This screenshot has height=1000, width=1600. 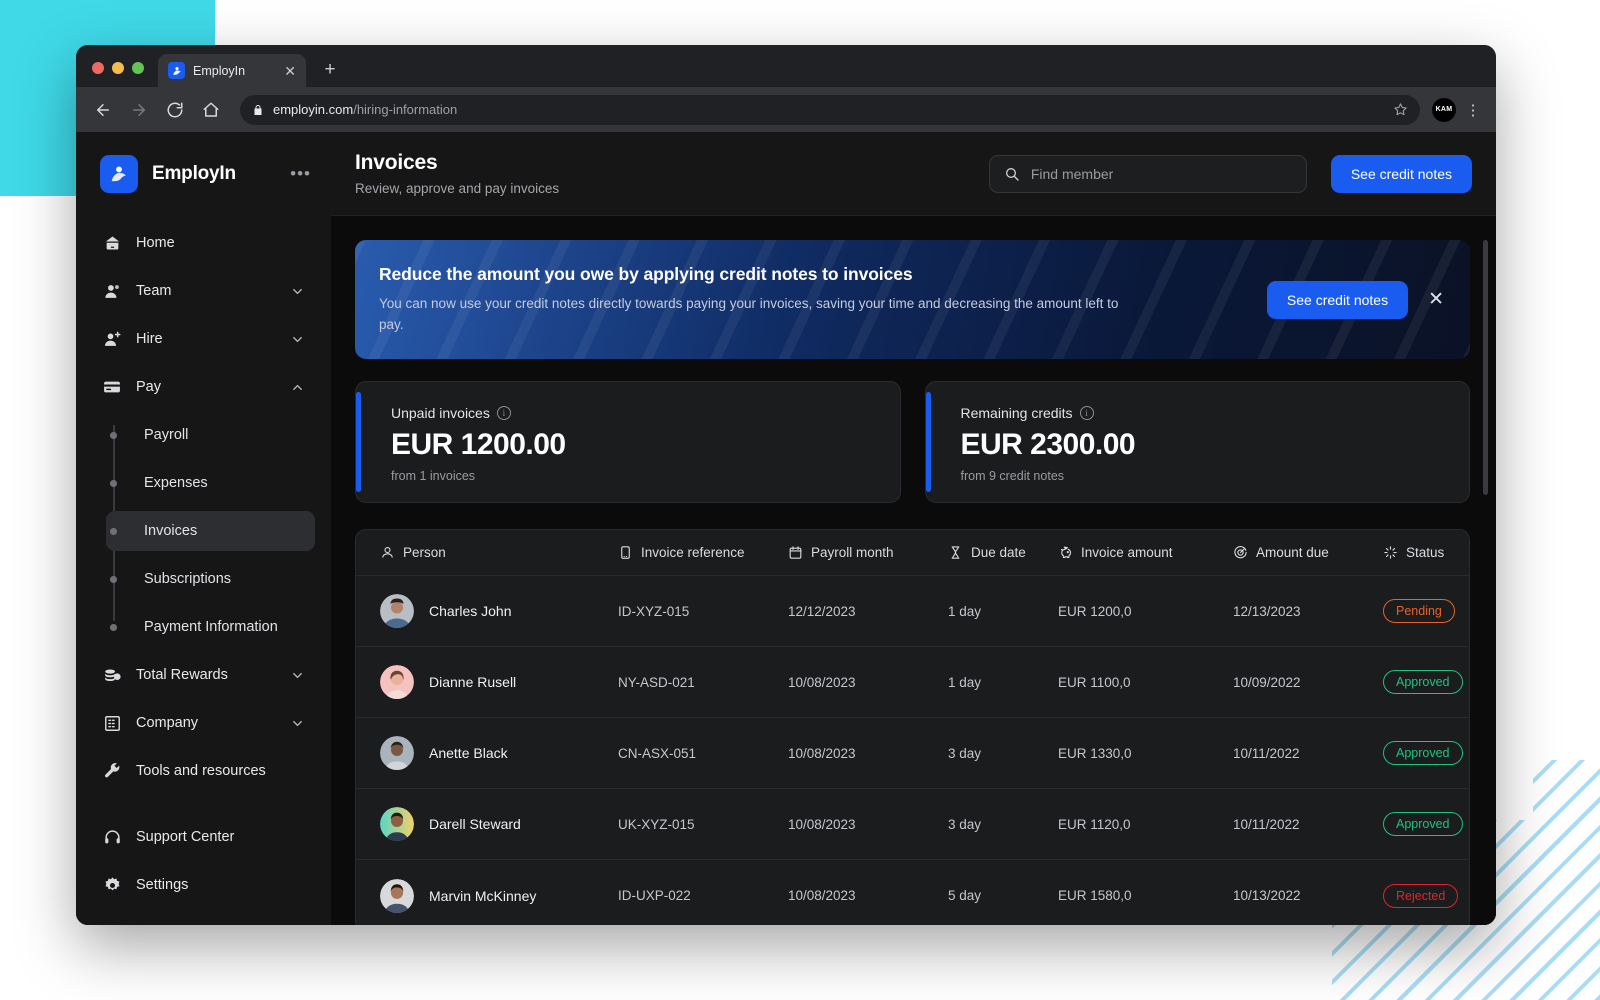 I want to click on vertical-scrollbar, so click(x=1485, y=367).